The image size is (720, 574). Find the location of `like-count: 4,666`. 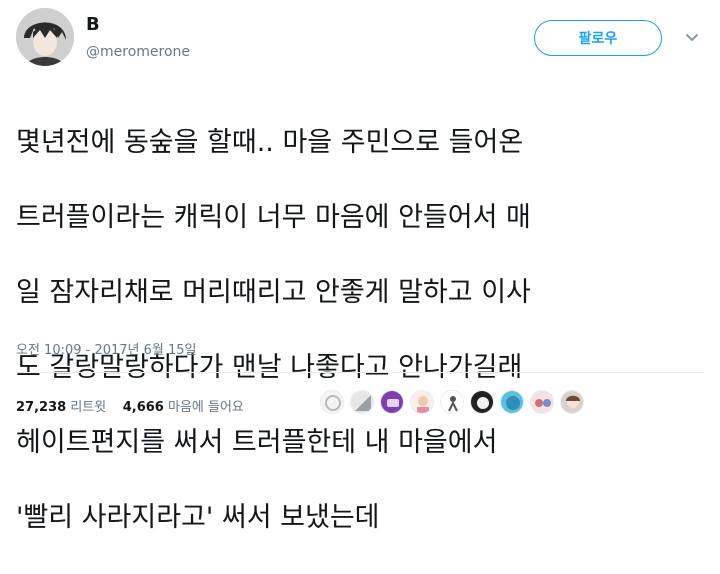

like-count: 4,666 is located at coordinates (143, 407).